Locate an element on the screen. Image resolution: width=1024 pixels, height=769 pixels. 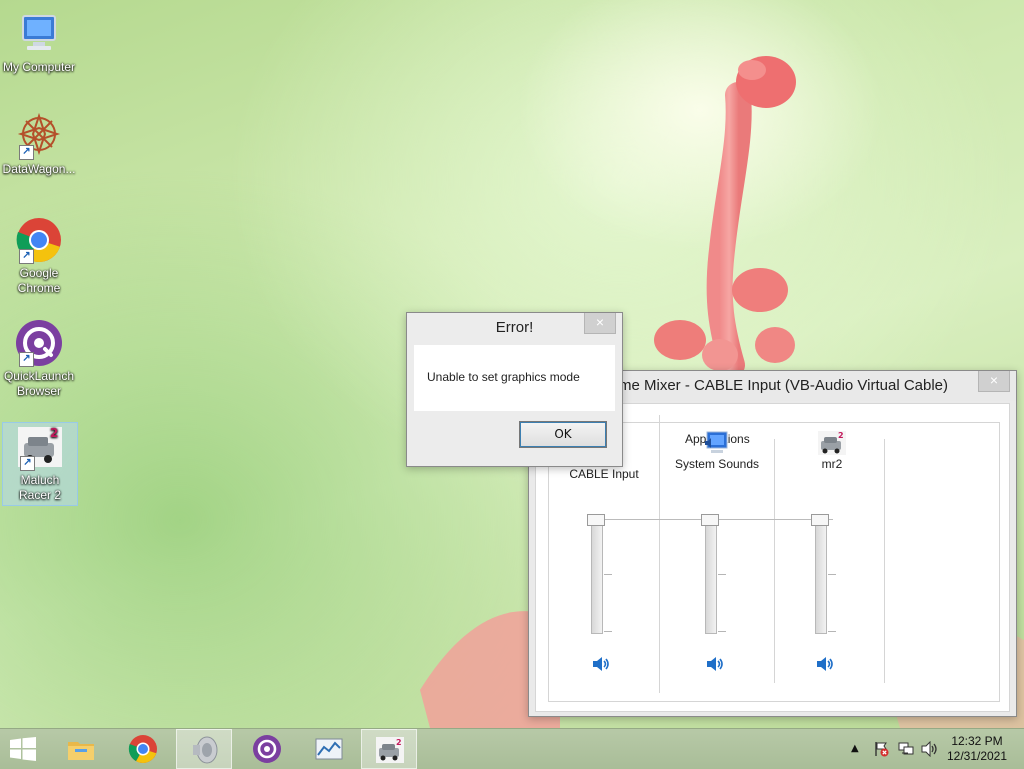
cable-input-mute-icon is located at coordinates (601, 664).